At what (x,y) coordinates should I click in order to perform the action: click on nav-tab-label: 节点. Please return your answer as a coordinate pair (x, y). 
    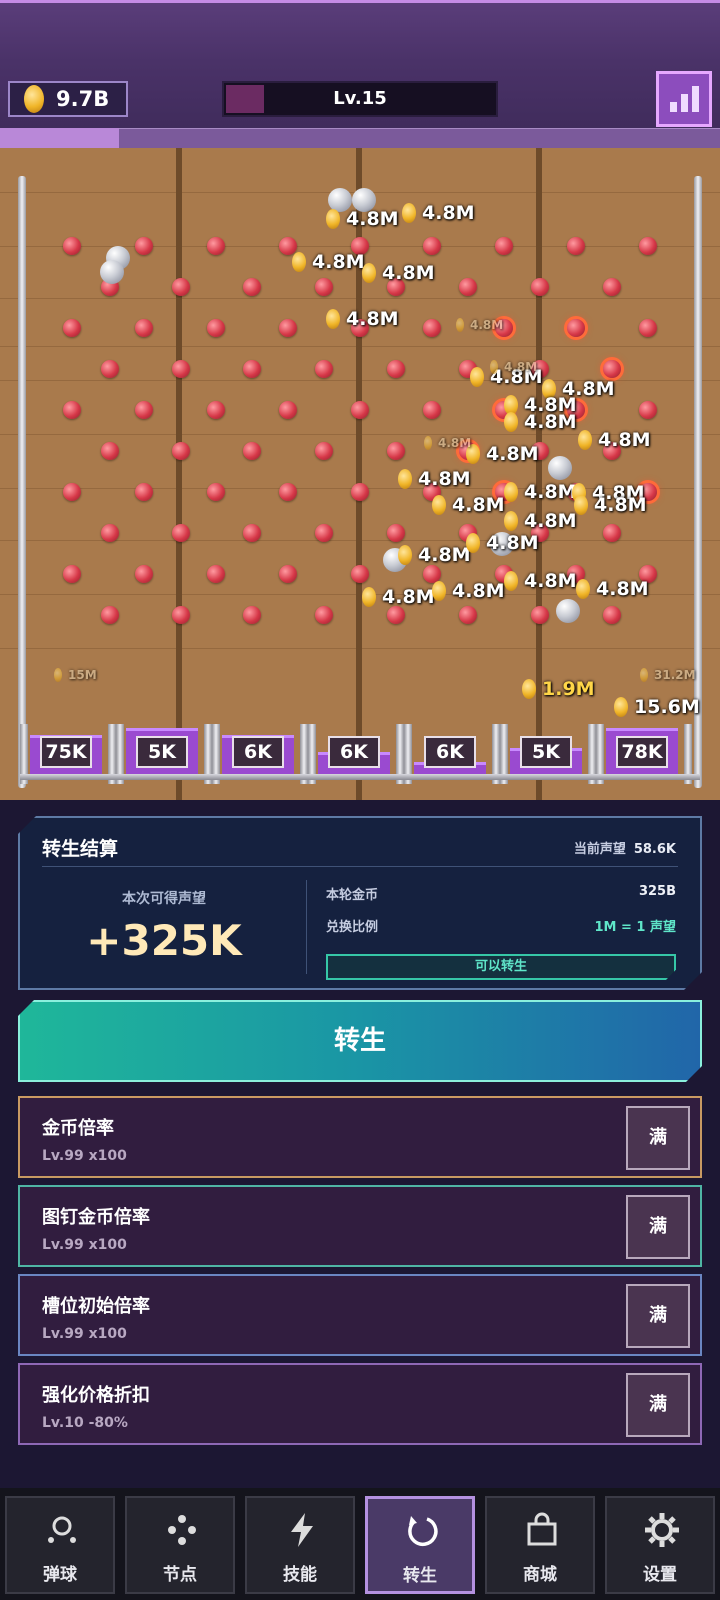
    Looking at the image, I should click on (180, 1575).